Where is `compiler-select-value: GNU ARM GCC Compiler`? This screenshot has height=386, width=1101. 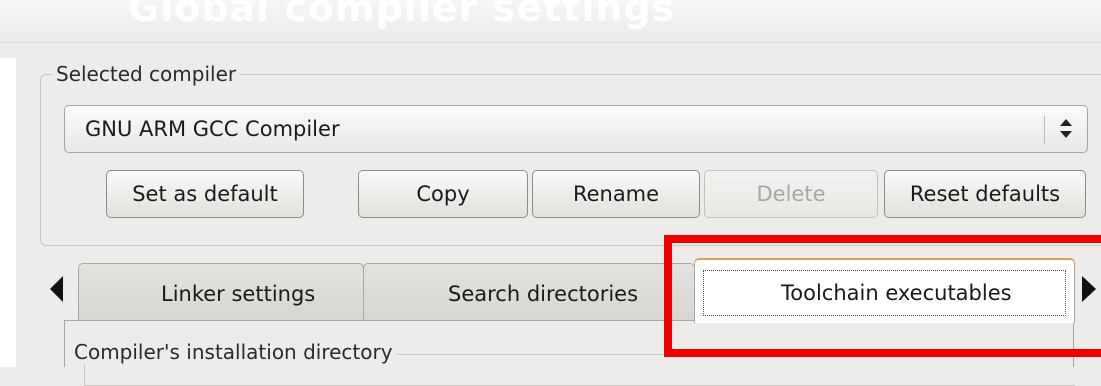 compiler-select-value: GNU ARM GCC Compiler is located at coordinates (212, 129).